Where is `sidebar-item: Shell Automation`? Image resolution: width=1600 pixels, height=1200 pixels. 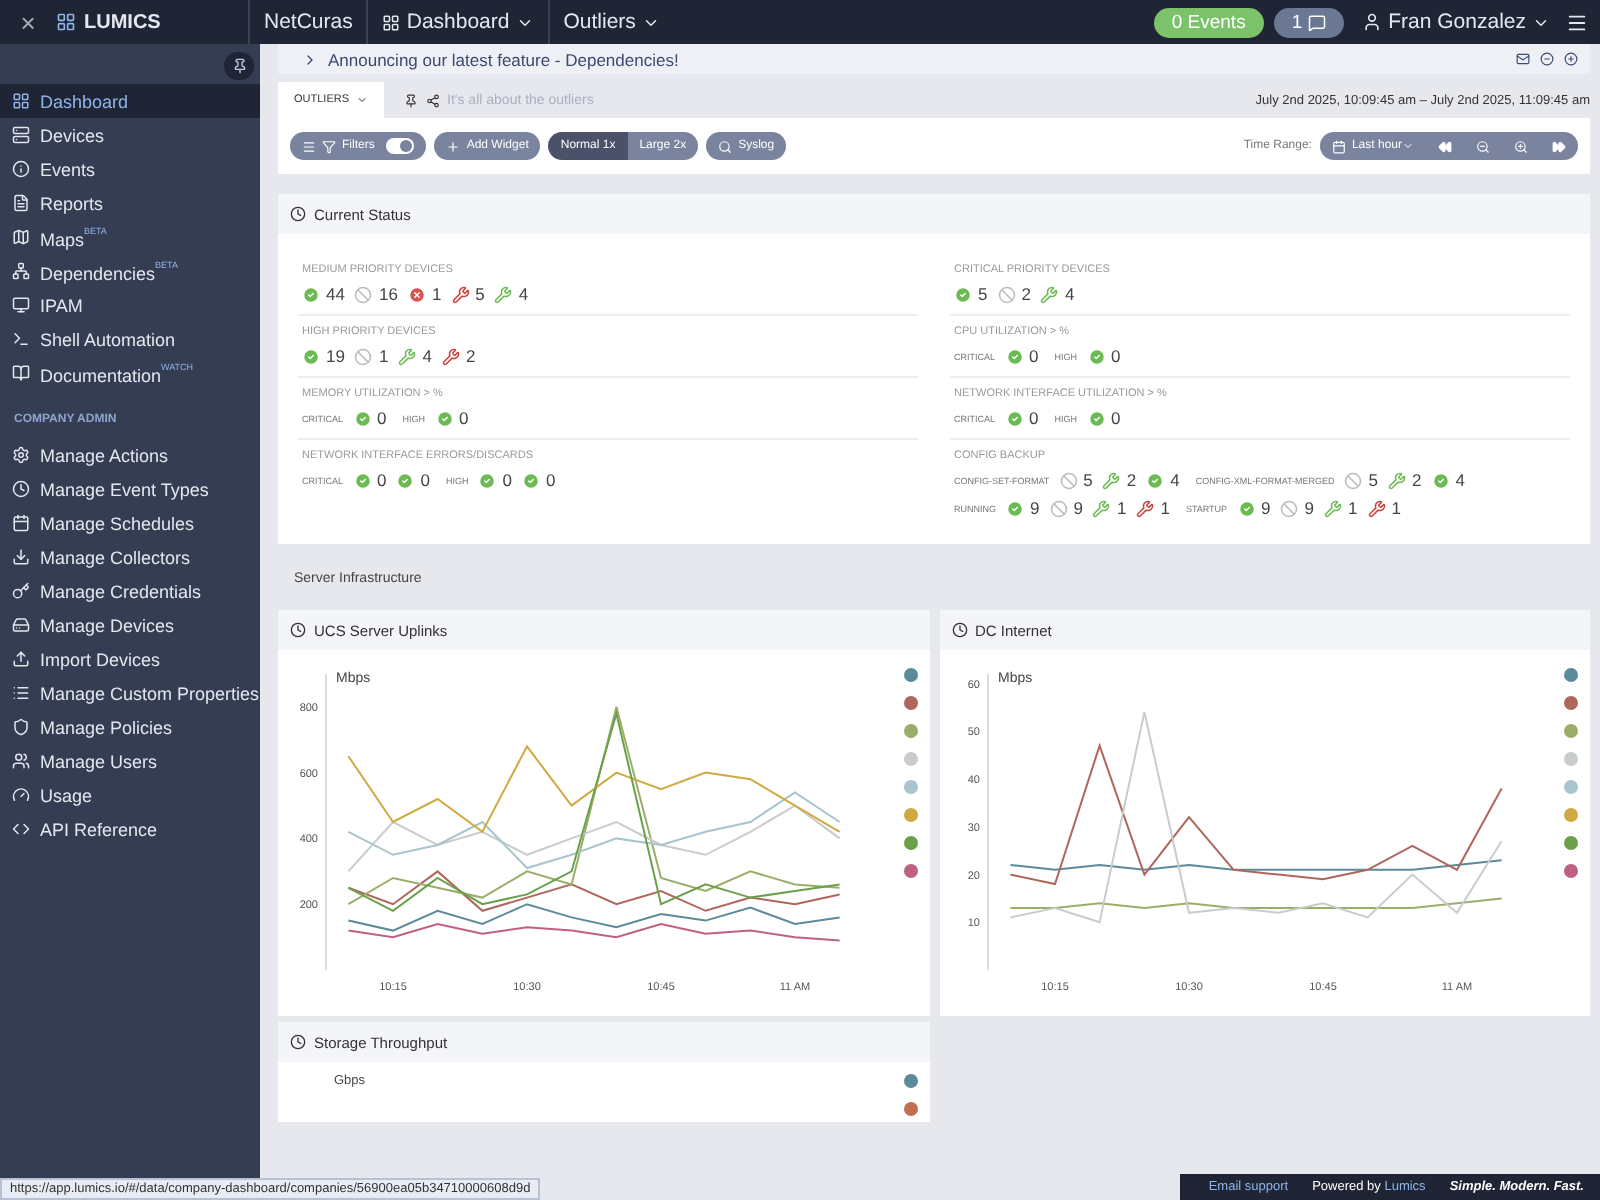
sidebar-item: Shell Automation is located at coordinates (130, 339).